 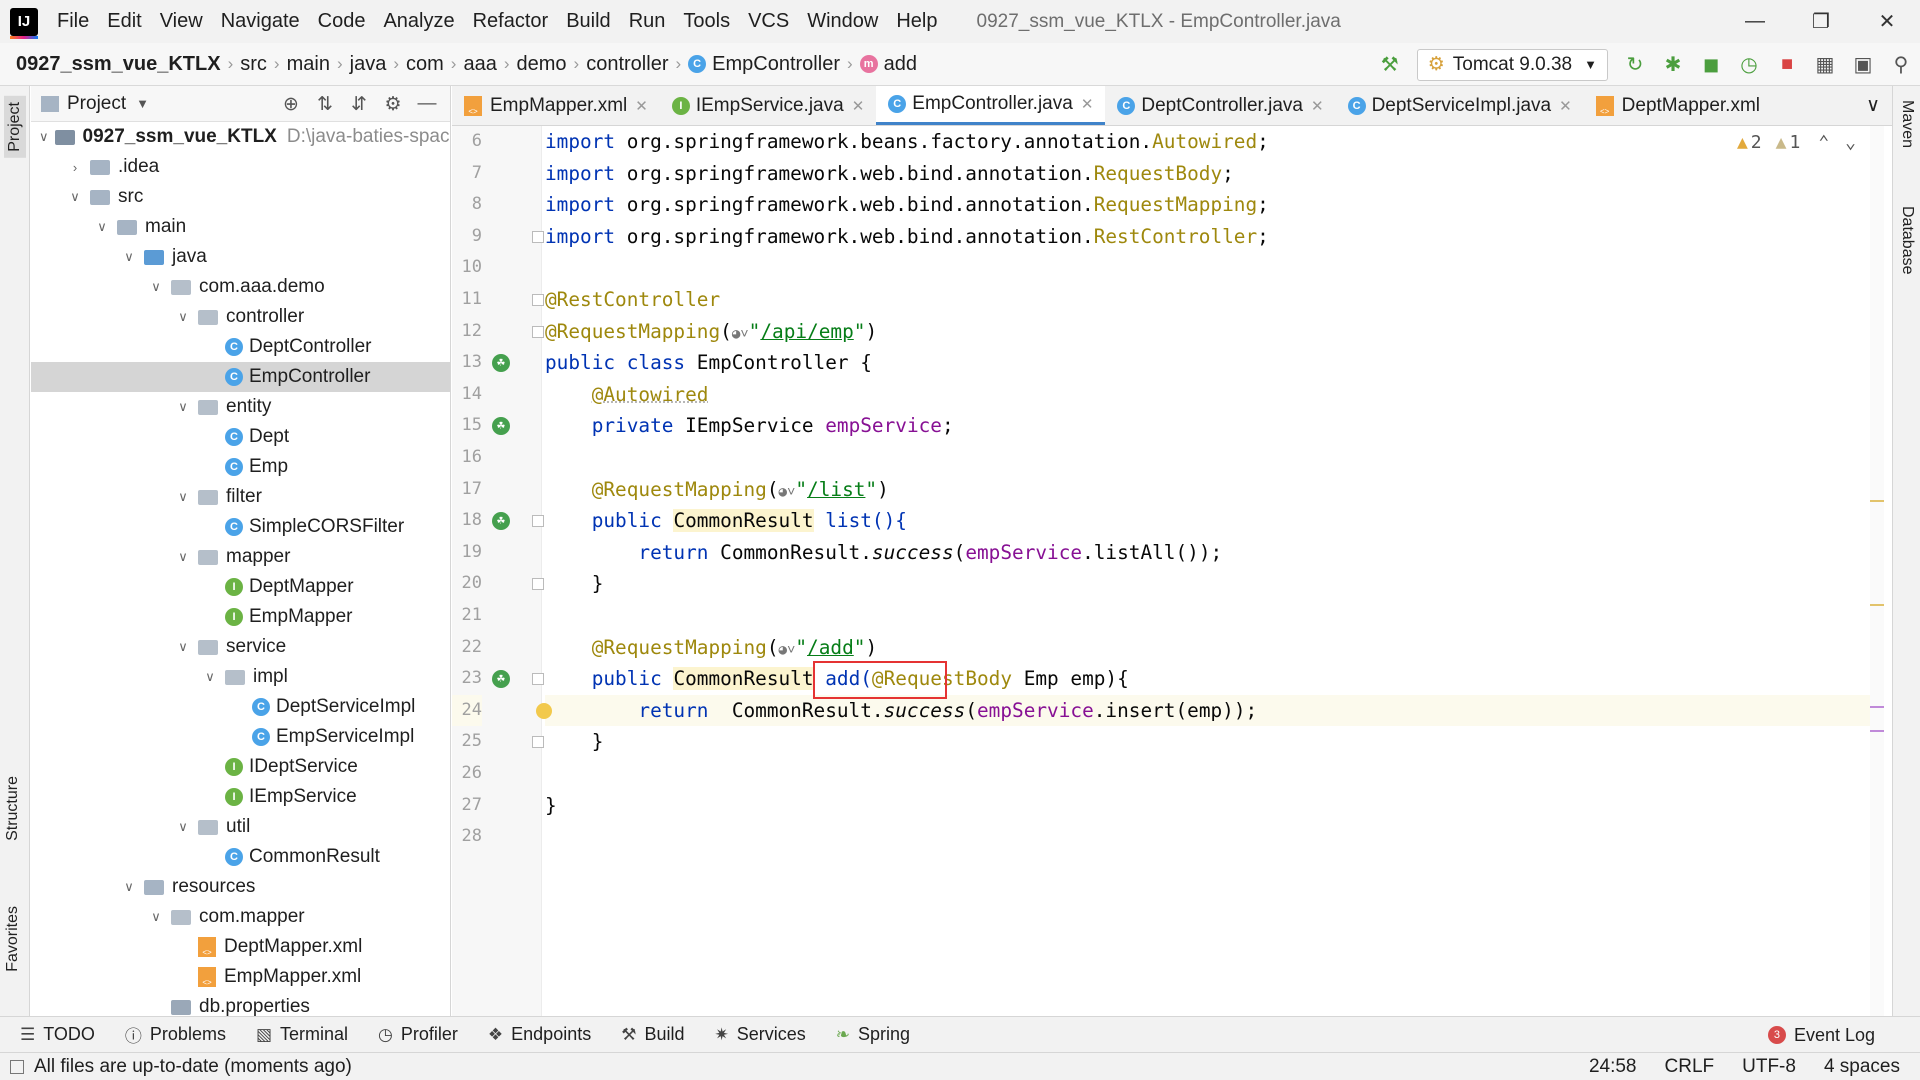 What do you see at coordinates (1873, 105) in the screenshot?
I see `tabs-overflow-chevron-icon: ∨` at bounding box center [1873, 105].